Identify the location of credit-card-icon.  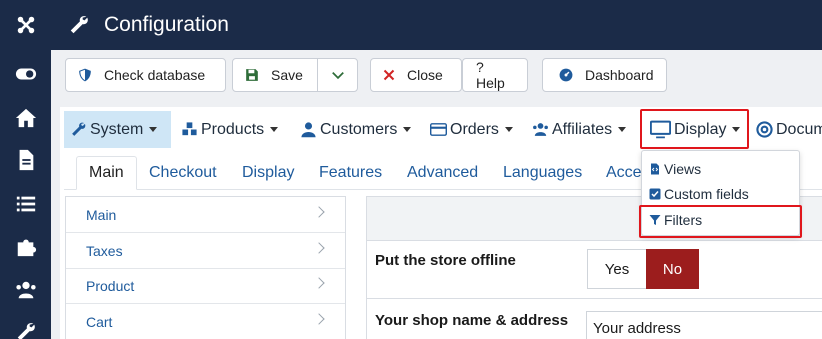
(438, 129).